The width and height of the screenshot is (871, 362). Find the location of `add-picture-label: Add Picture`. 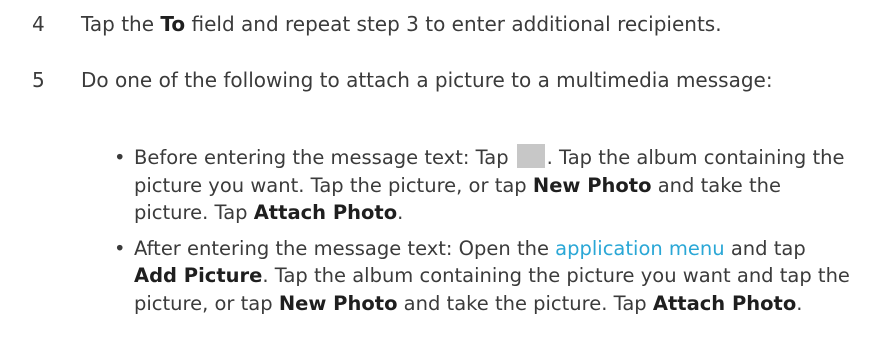

add-picture-label: Add Picture is located at coordinates (198, 275).